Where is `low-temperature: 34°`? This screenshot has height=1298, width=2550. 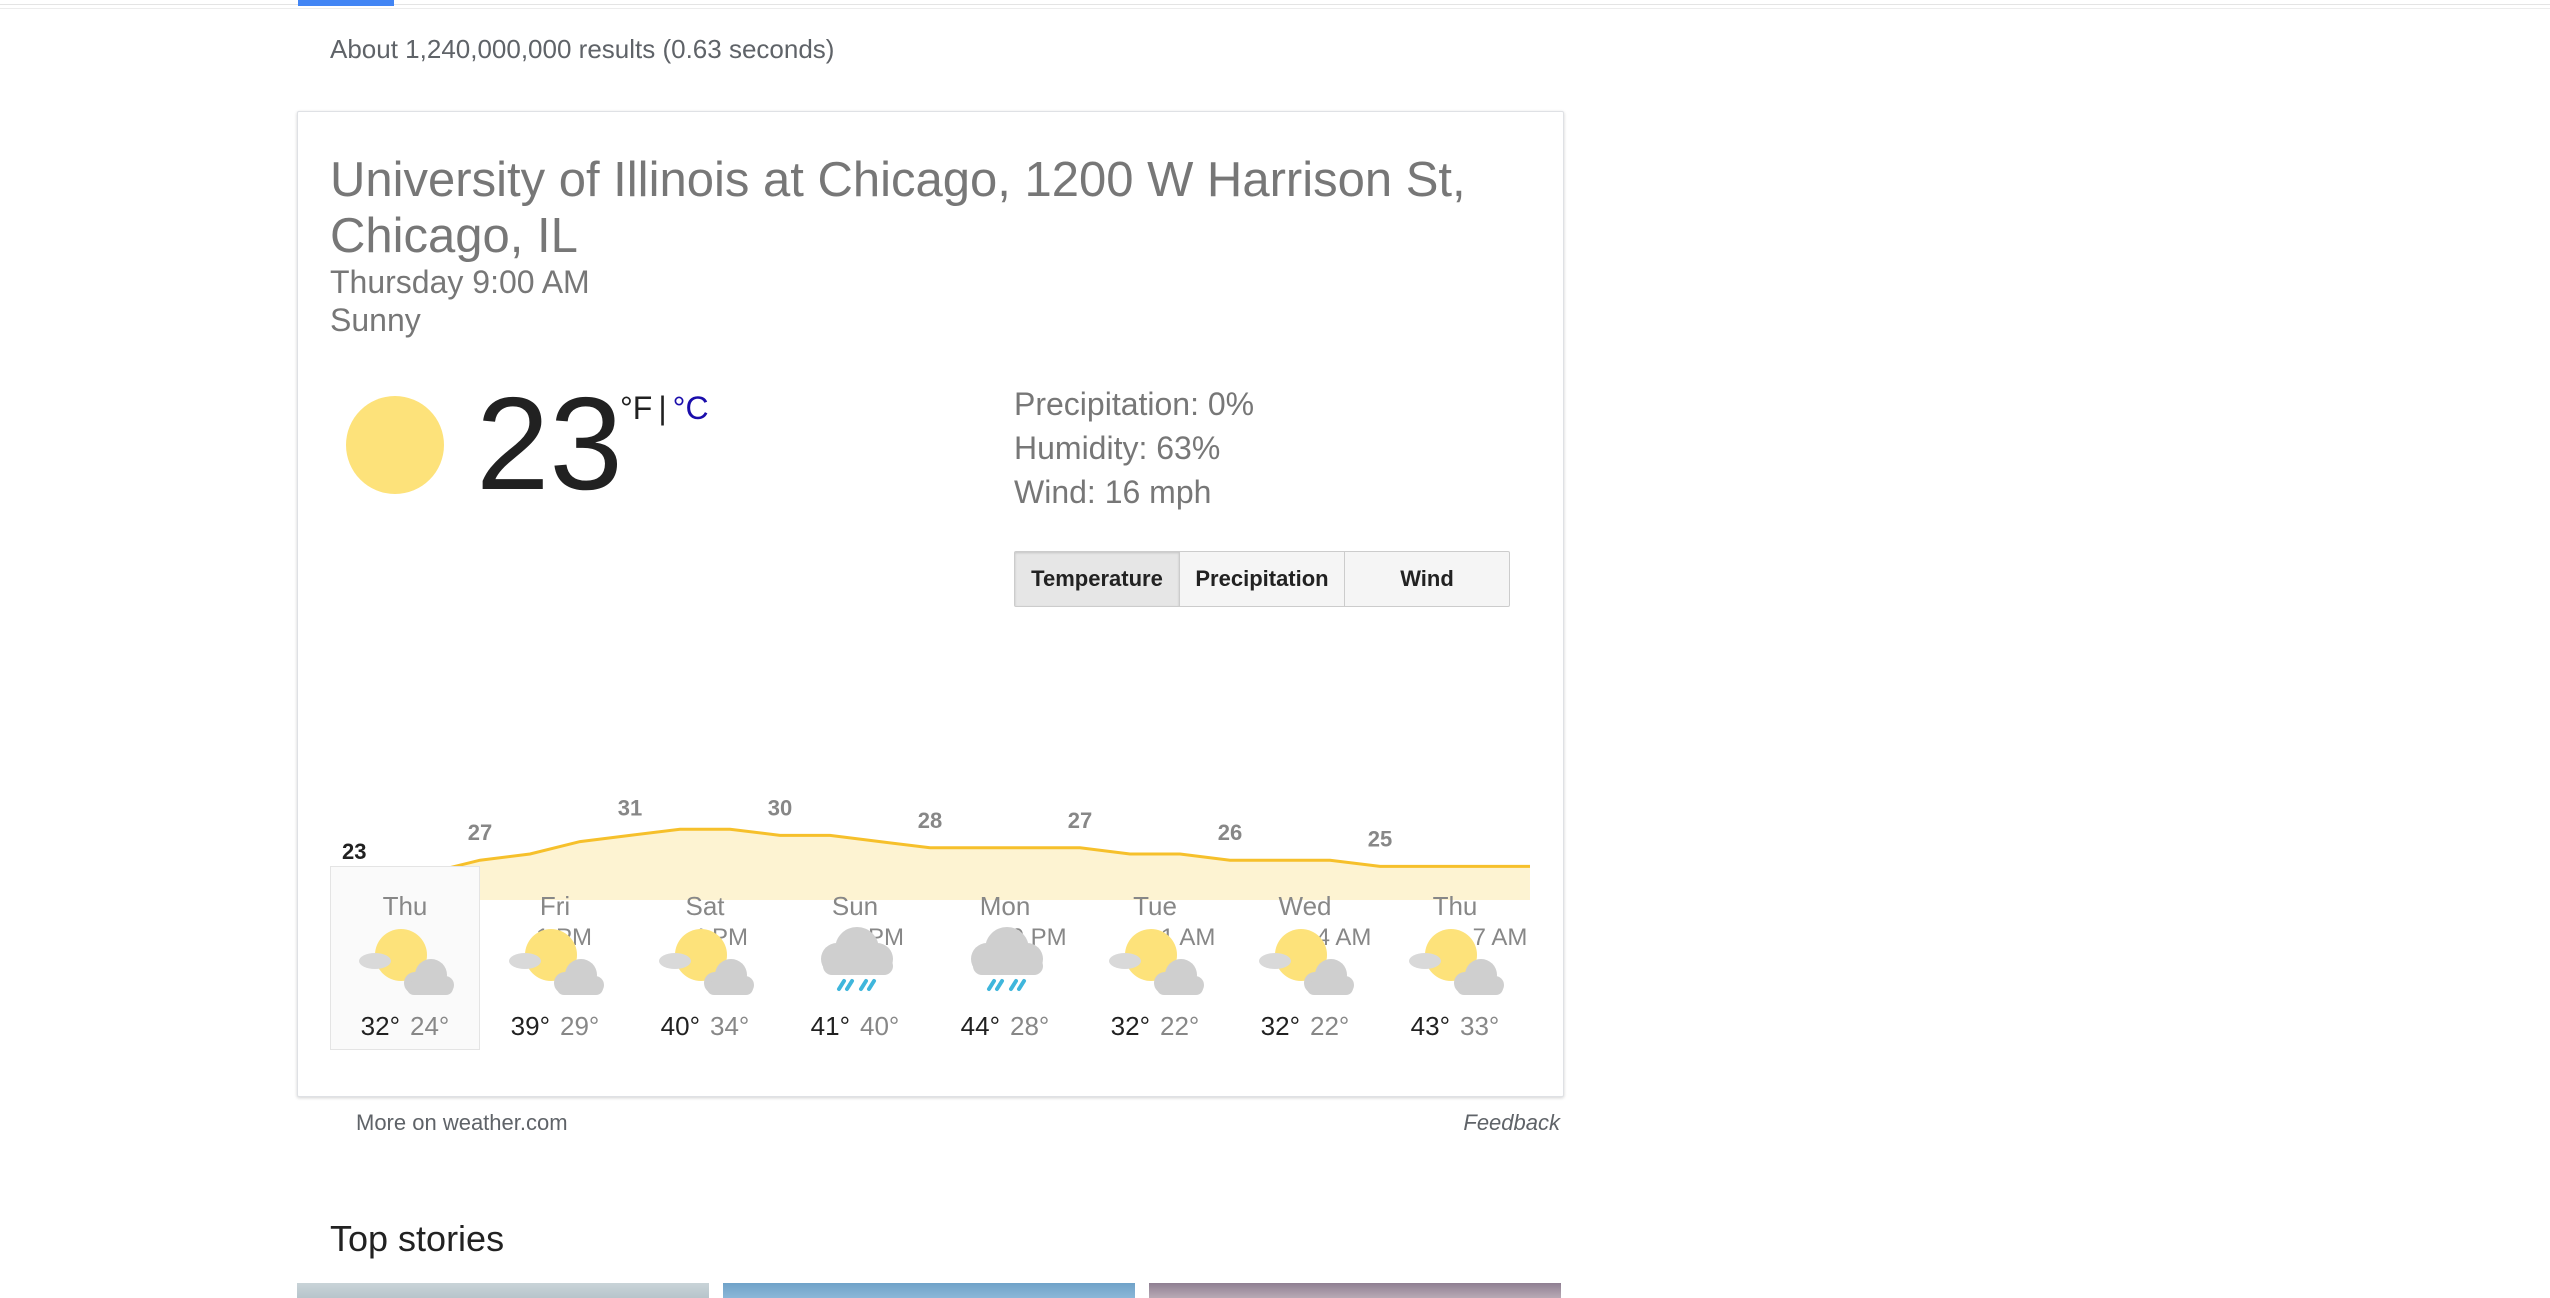
low-temperature: 34° is located at coordinates (730, 1026).